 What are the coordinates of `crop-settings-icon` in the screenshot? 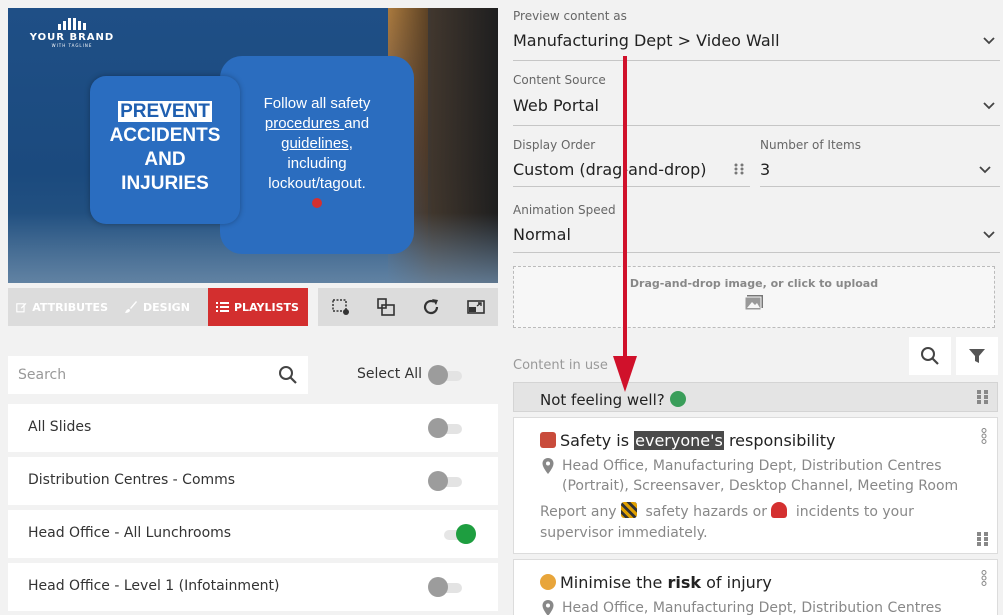 It's located at (340, 307).